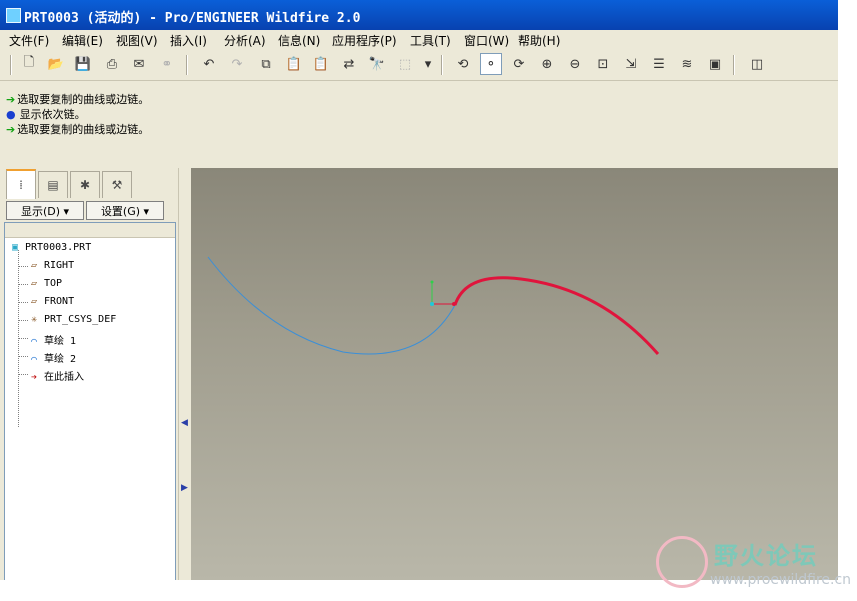 The image size is (857, 601). Describe the element at coordinates (766, 556) in the screenshot. I see `watermark-title: 野火论坛` at that location.